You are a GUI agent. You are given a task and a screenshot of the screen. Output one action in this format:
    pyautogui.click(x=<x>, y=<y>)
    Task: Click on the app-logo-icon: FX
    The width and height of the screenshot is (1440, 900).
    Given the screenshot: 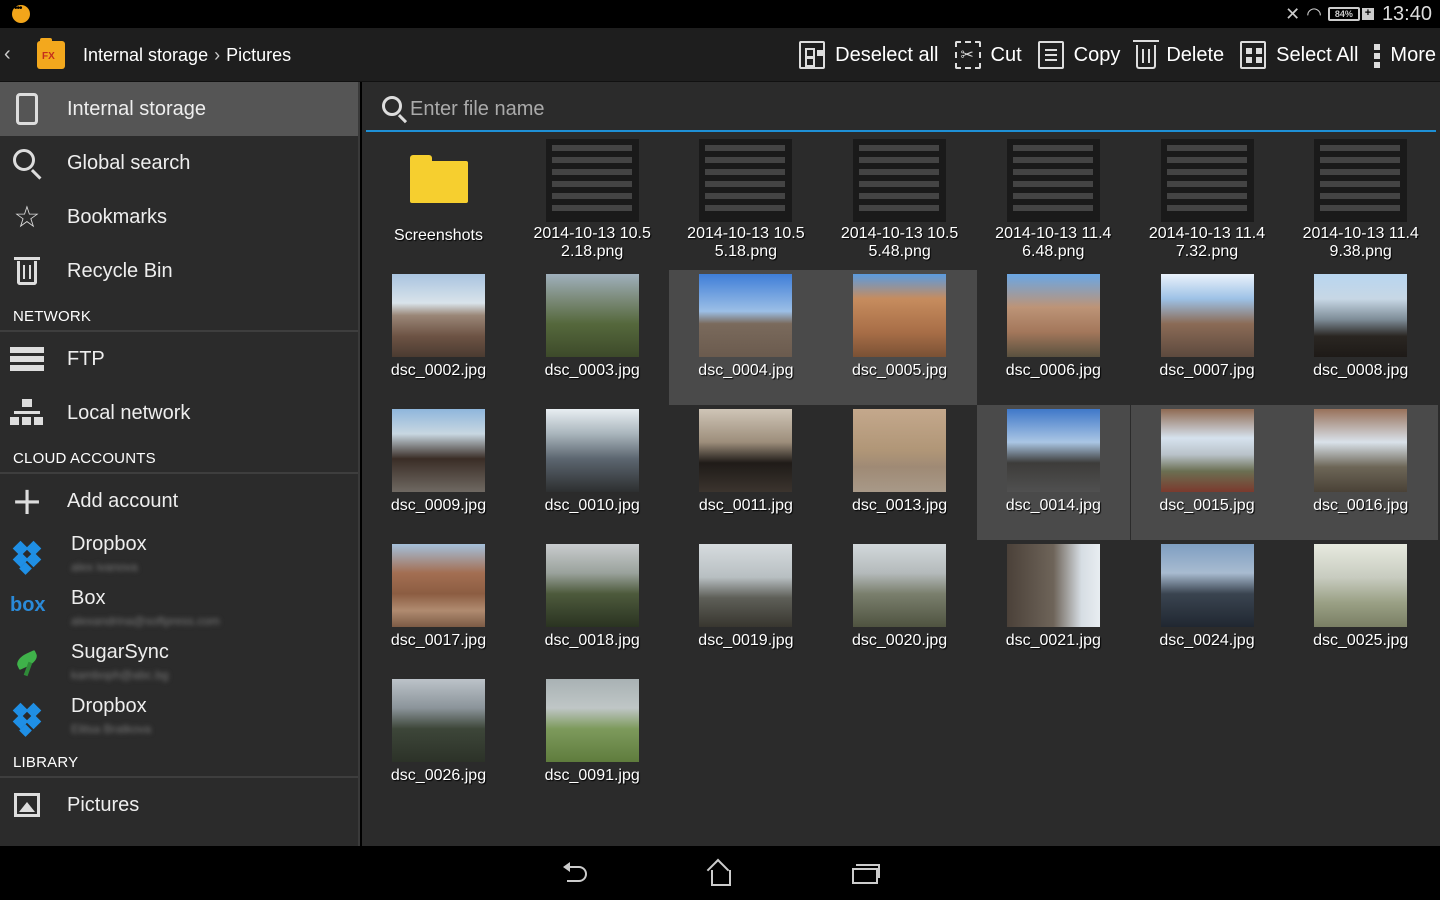 What is the action you would take?
    pyautogui.click(x=51, y=53)
    